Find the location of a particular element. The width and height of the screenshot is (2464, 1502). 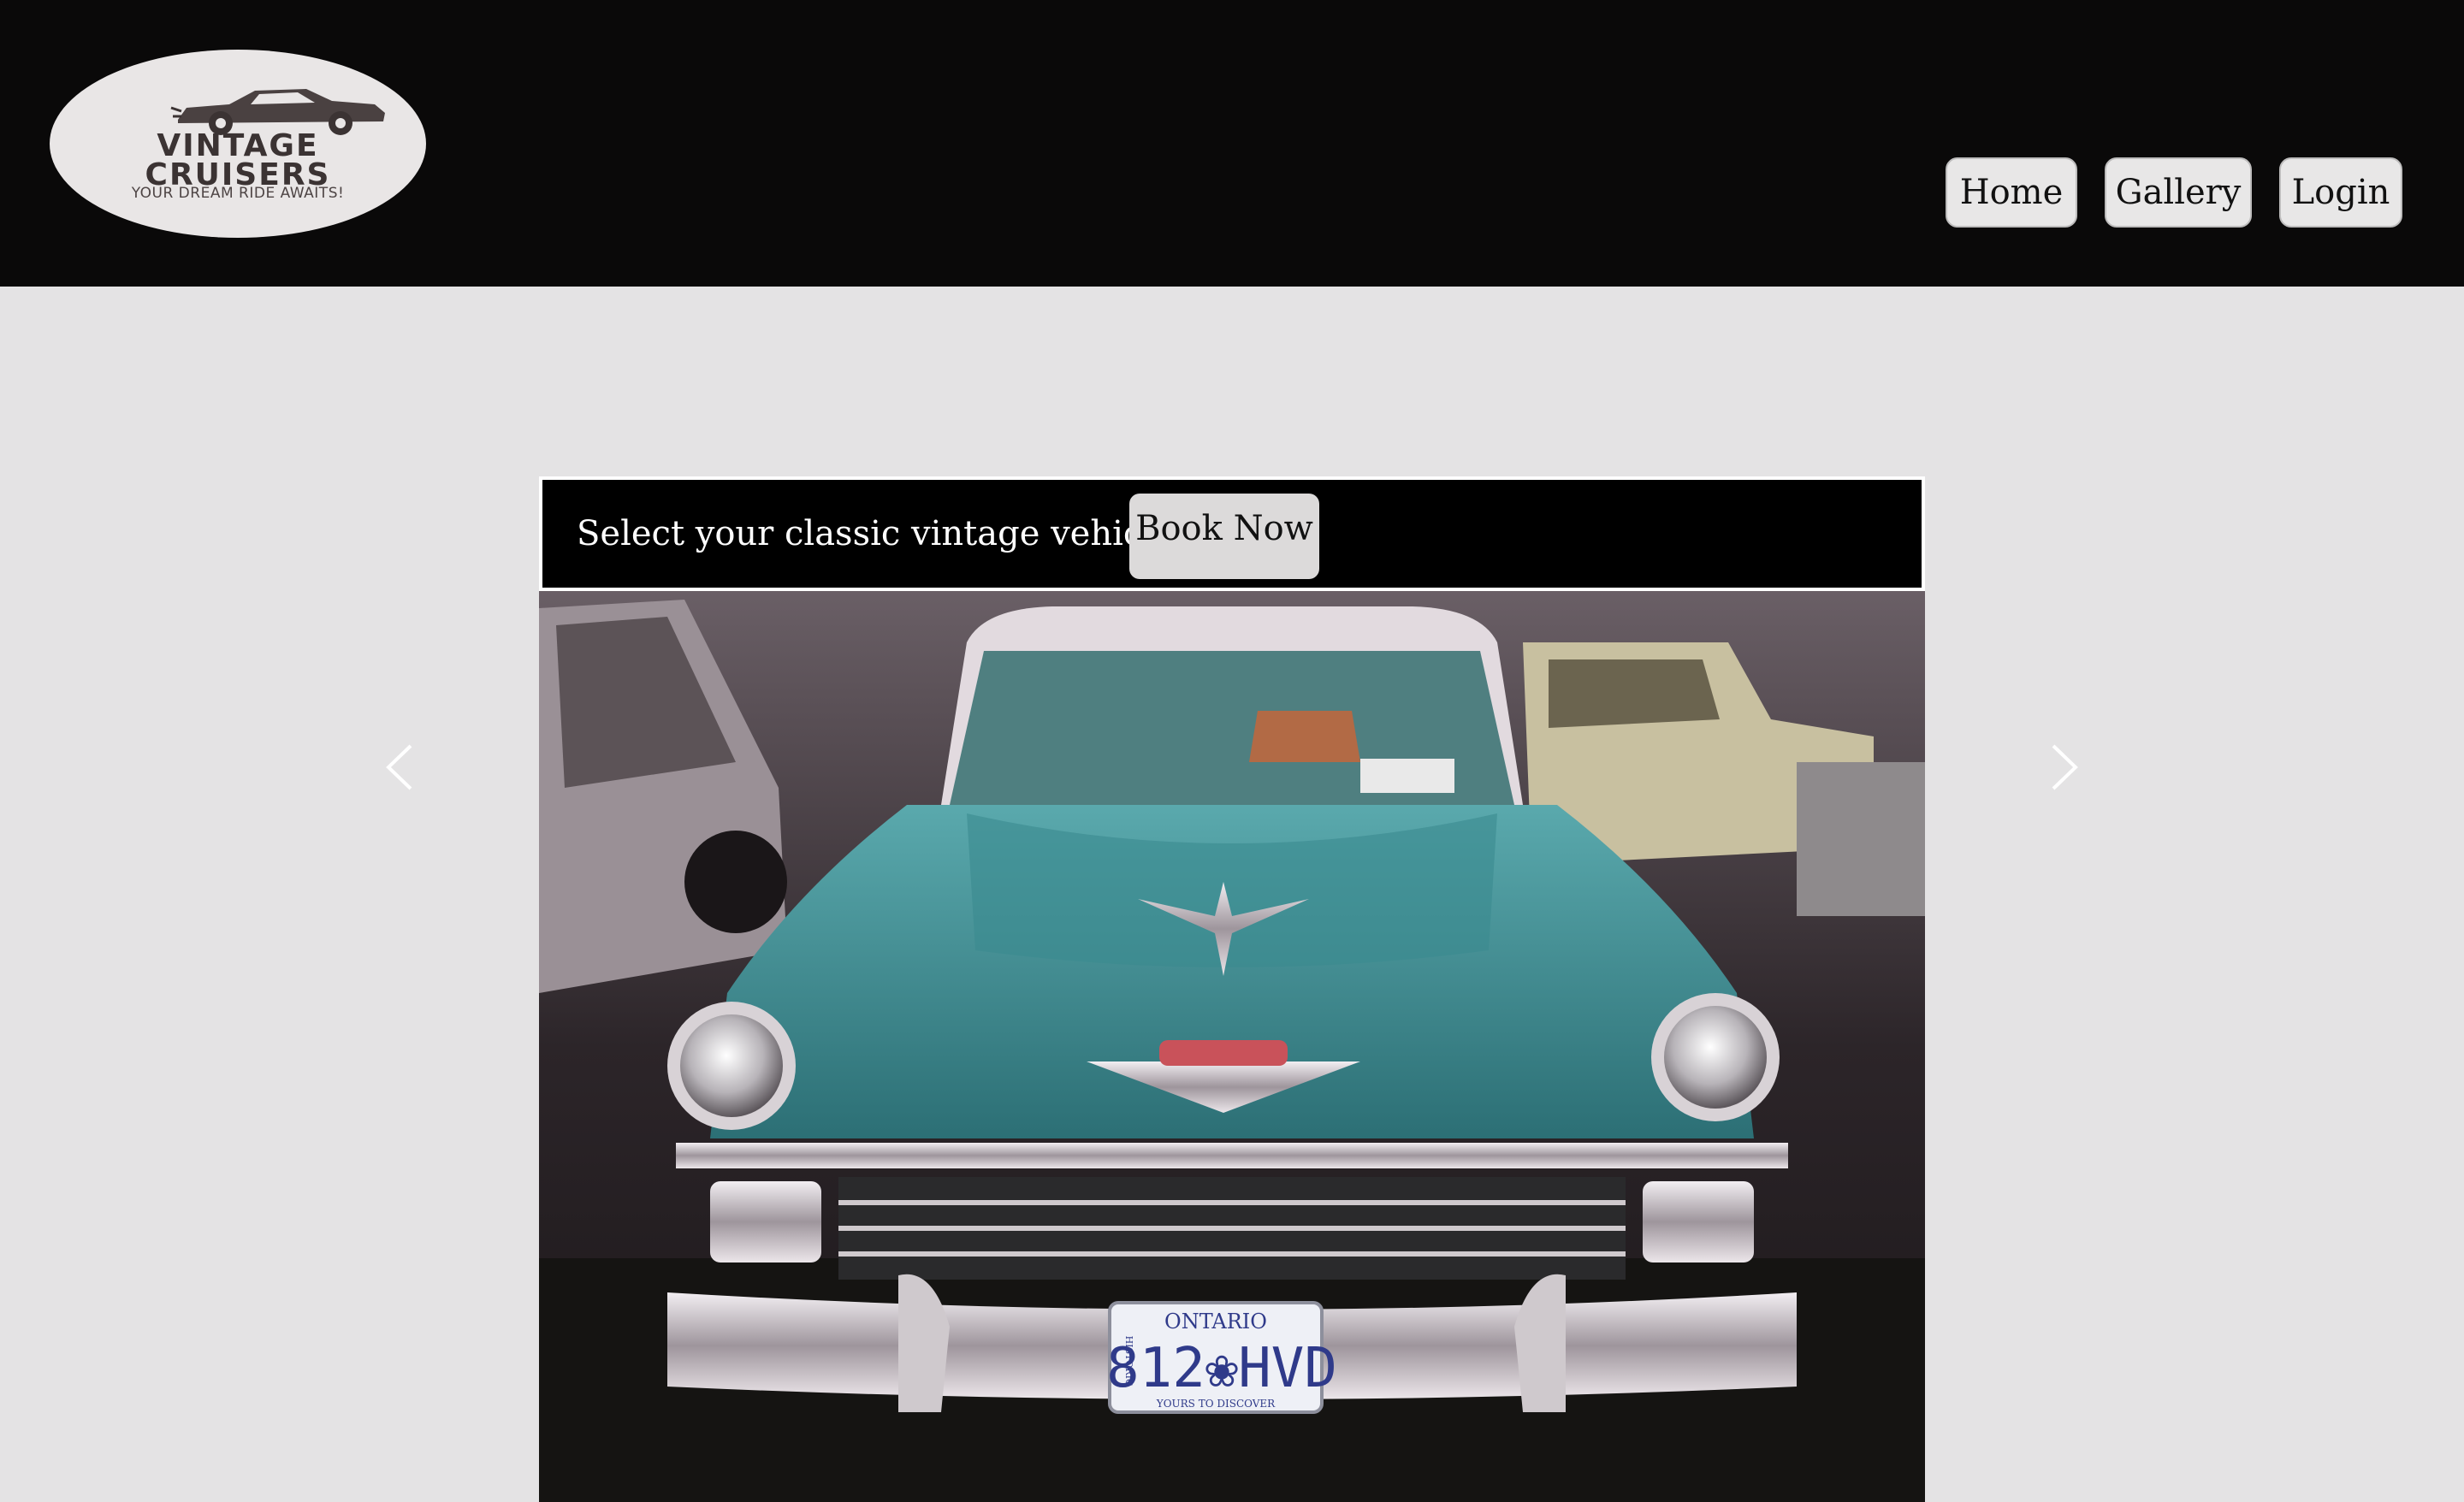

plate-slogan: YOURS TO DISCOVER is located at coordinates (1216, 1404).